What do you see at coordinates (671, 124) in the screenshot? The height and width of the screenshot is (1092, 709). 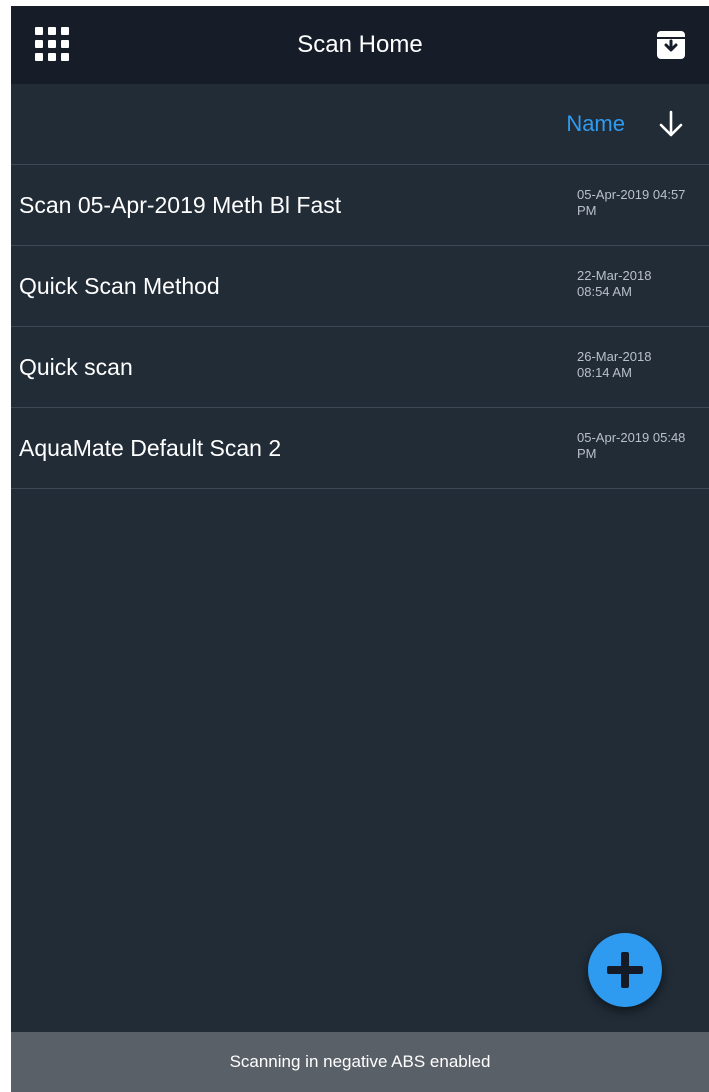 I see `arrow-down-icon` at bounding box center [671, 124].